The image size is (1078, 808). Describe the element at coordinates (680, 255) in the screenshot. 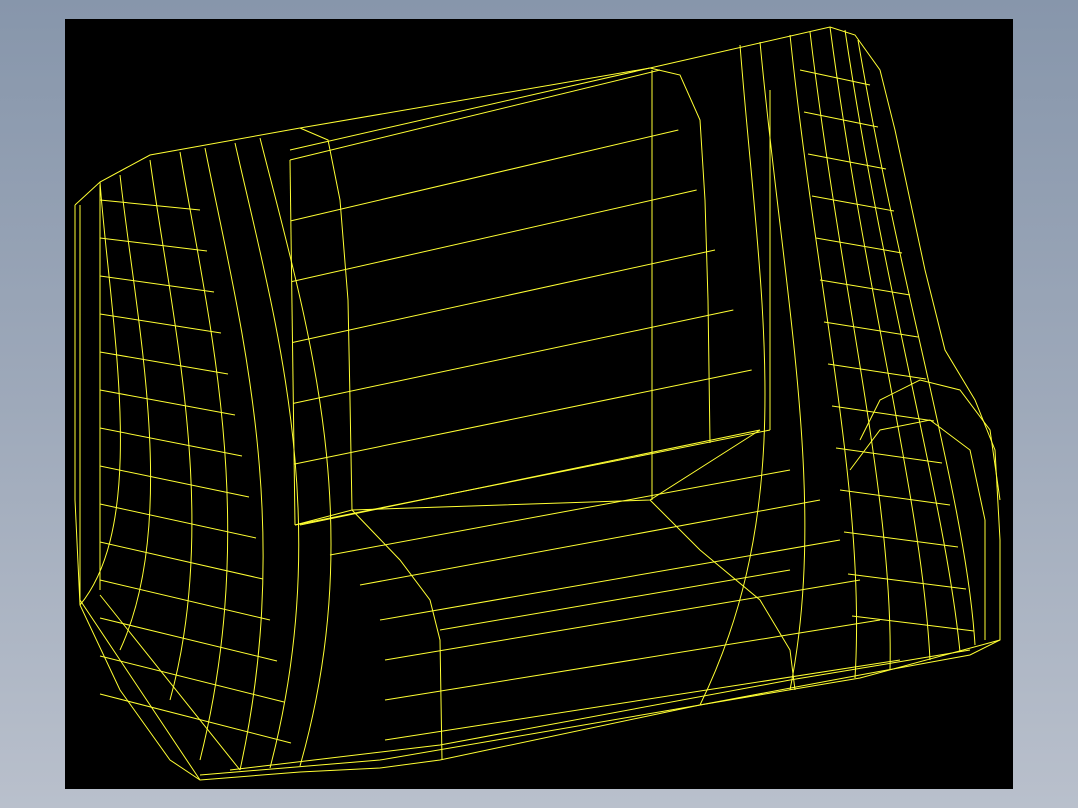

I see `back-right-curve` at that location.